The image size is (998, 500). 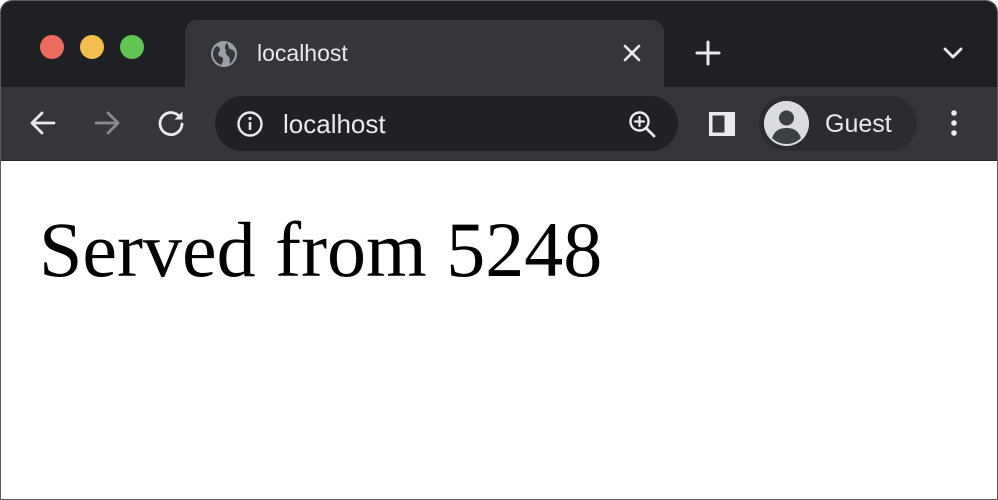 What do you see at coordinates (92, 47) in the screenshot?
I see `minimize-window-button` at bounding box center [92, 47].